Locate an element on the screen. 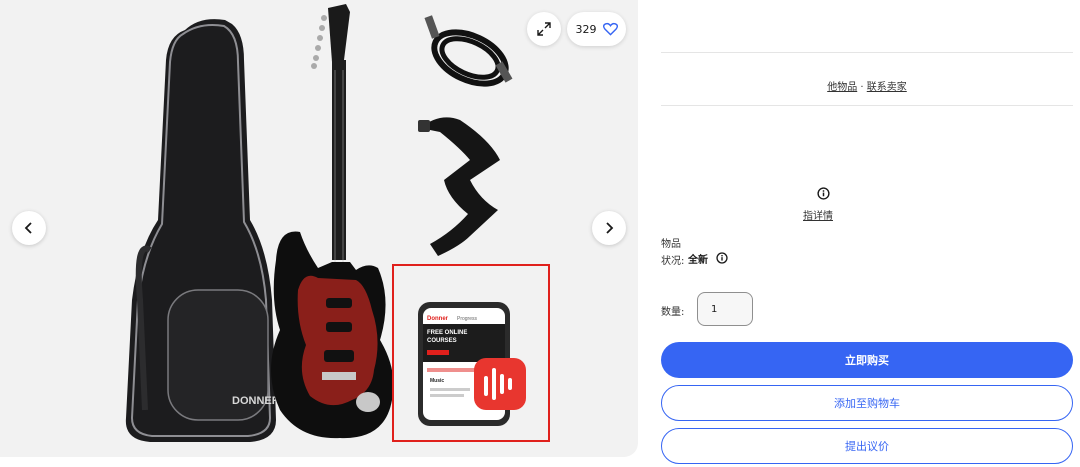 The width and height of the screenshot is (1080, 467). chevron-left-icon is located at coordinates (28, 228).